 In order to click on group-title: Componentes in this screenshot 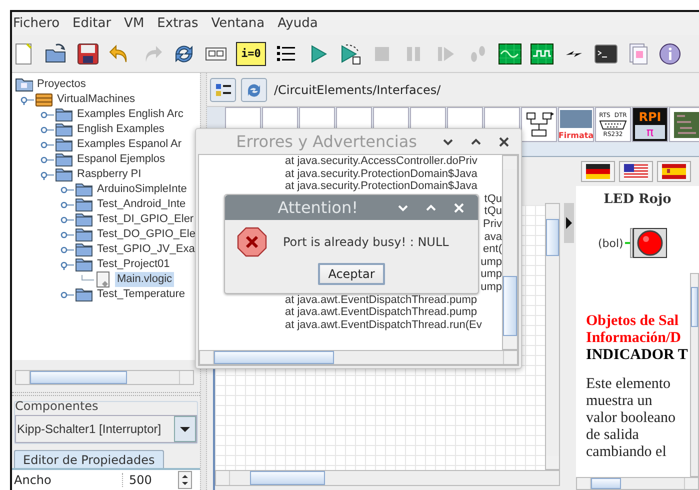, I will do `click(57, 406)`.